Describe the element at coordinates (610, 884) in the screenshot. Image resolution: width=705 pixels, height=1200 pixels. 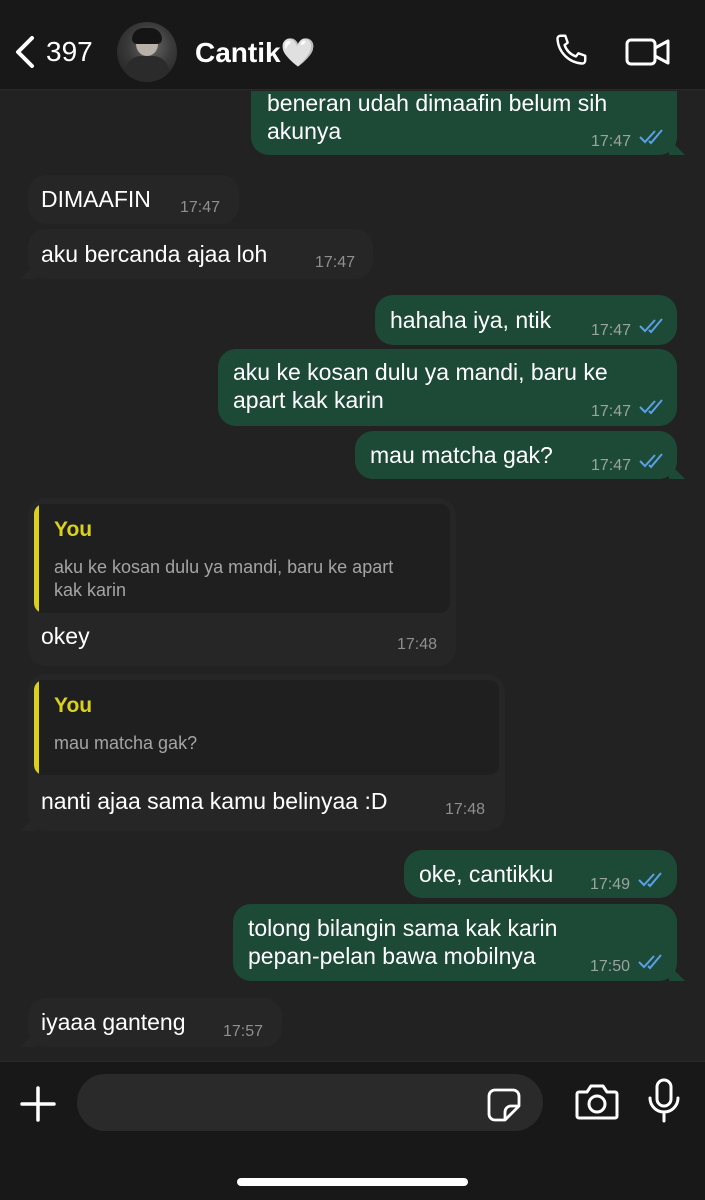
I see `message-time: 17:49` at that location.